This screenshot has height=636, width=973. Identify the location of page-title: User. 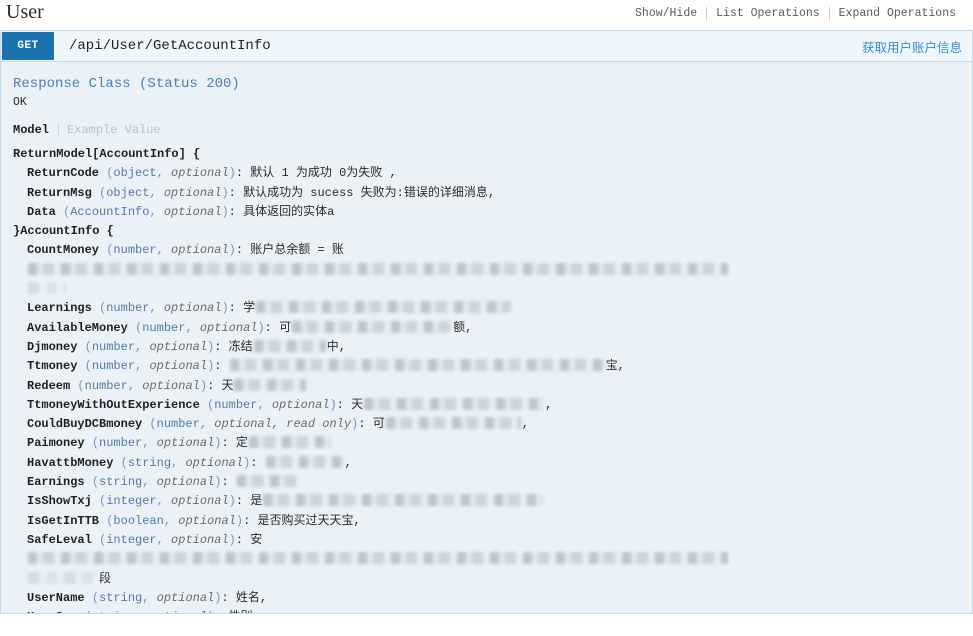
(25, 12).